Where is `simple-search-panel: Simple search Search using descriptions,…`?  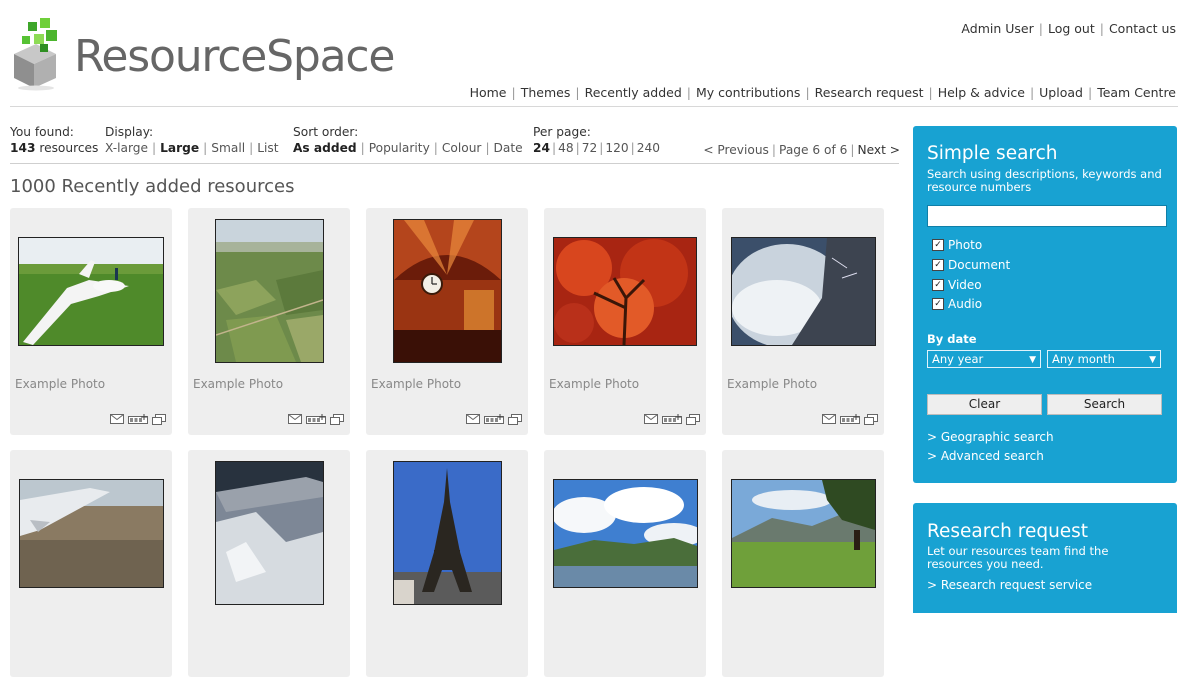
simple-search-panel: Simple search Search using descriptions,… is located at coordinates (1045, 304).